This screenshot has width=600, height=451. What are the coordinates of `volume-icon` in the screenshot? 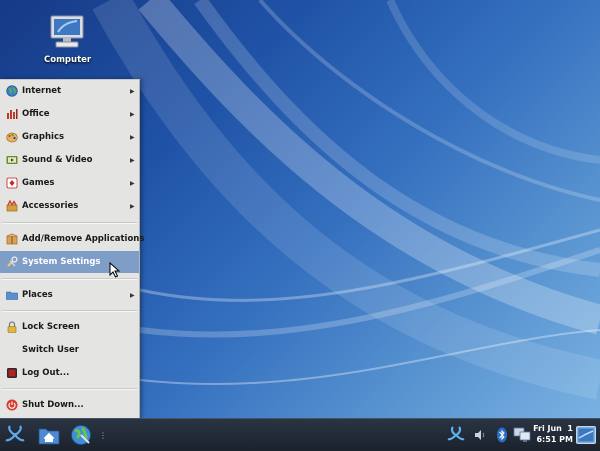 It's located at (480, 435).